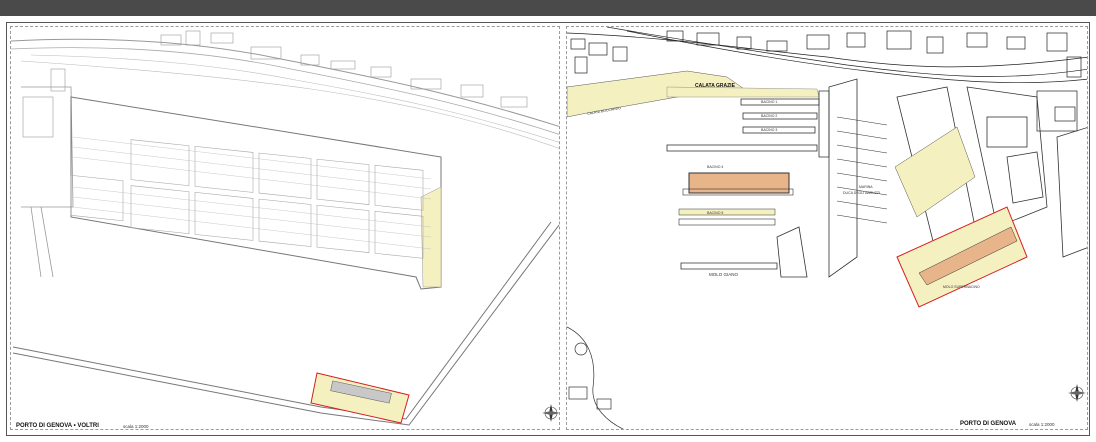 The width and height of the screenshot is (1096, 442). Describe the element at coordinates (769, 102) in the screenshot. I see `label-bacino-1: BACINO 1` at that location.